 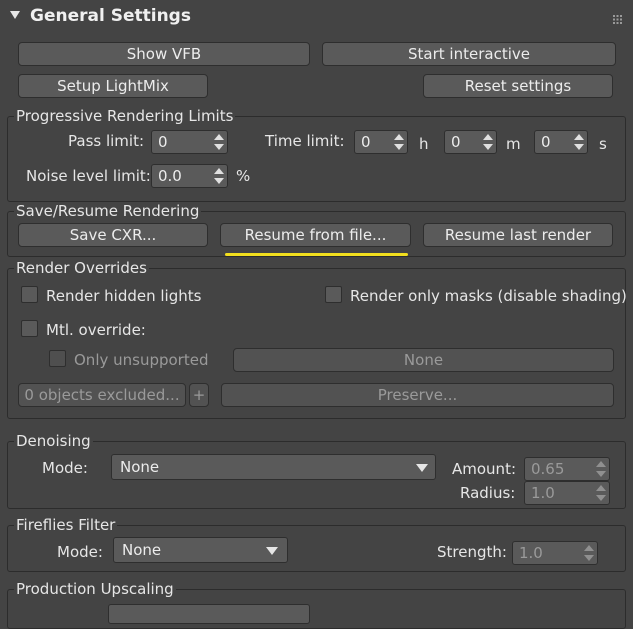 I want to click on save-resume-title: Save/Resume Rendering, so click(x=108, y=211).